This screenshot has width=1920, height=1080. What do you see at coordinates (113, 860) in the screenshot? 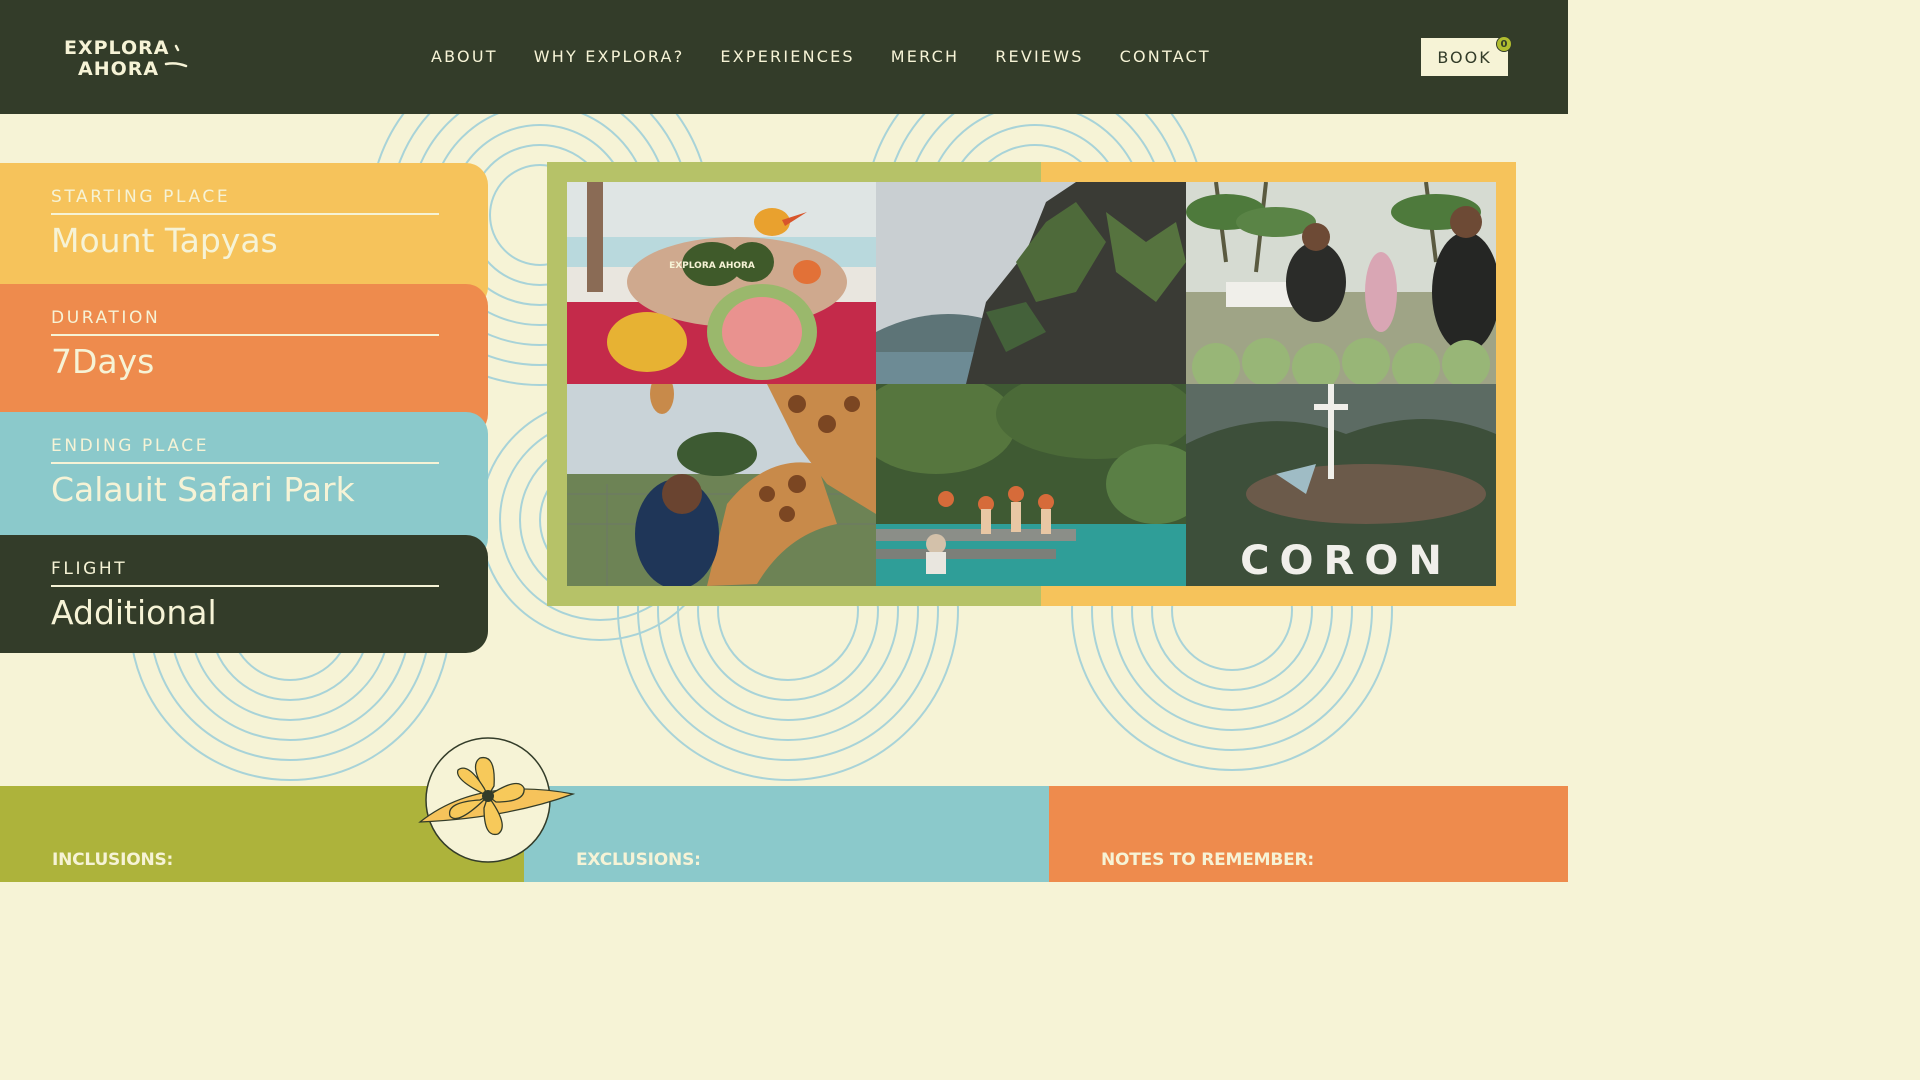
I see `inclusions-title: INCLUSIONS:` at bounding box center [113, 860].